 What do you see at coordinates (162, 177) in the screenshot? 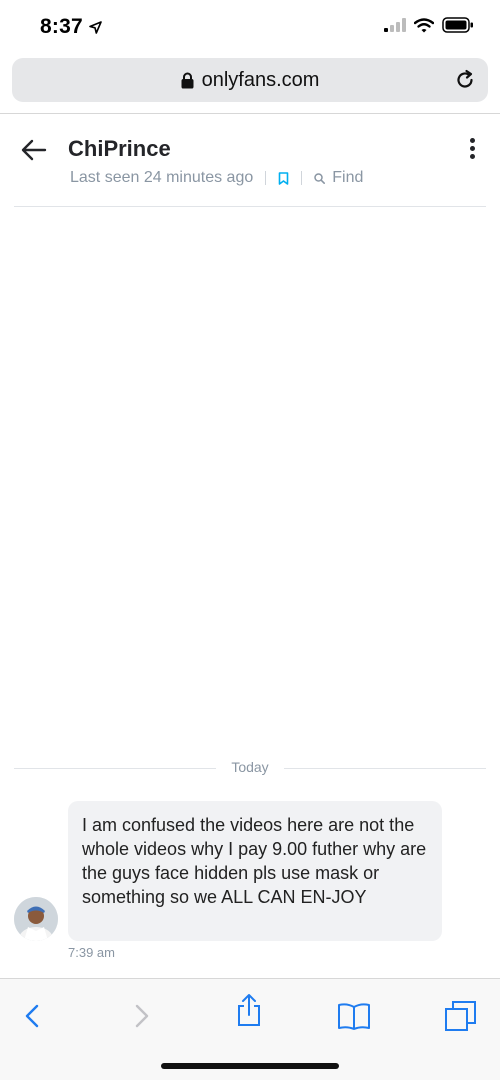
I see `last-seen-text: Last seen 24 minutes ago` at bounding box center [162, 177].